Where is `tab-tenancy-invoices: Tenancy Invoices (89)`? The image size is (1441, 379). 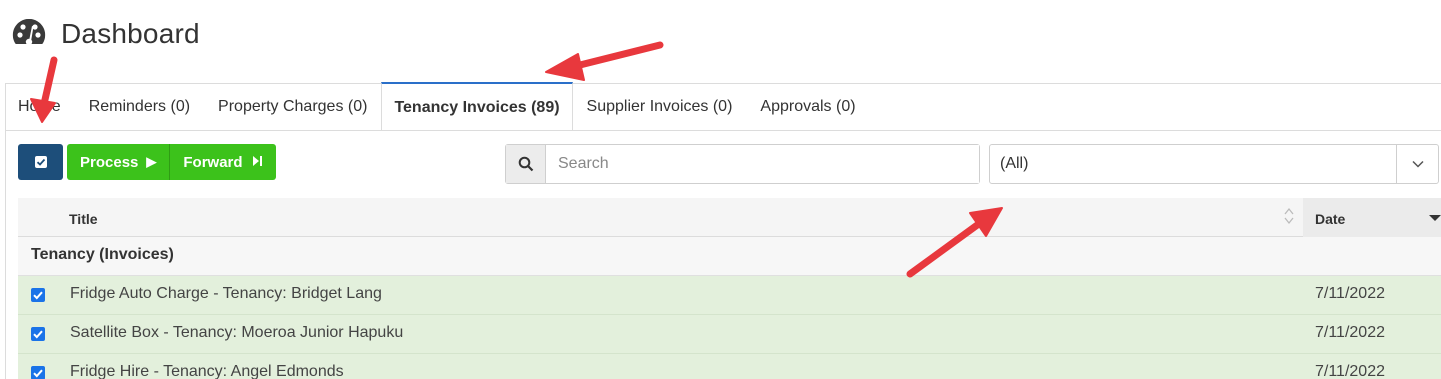
tab-tenancy-invoices: Tenancy Invoices (89) is located at coordinates (477, 106).